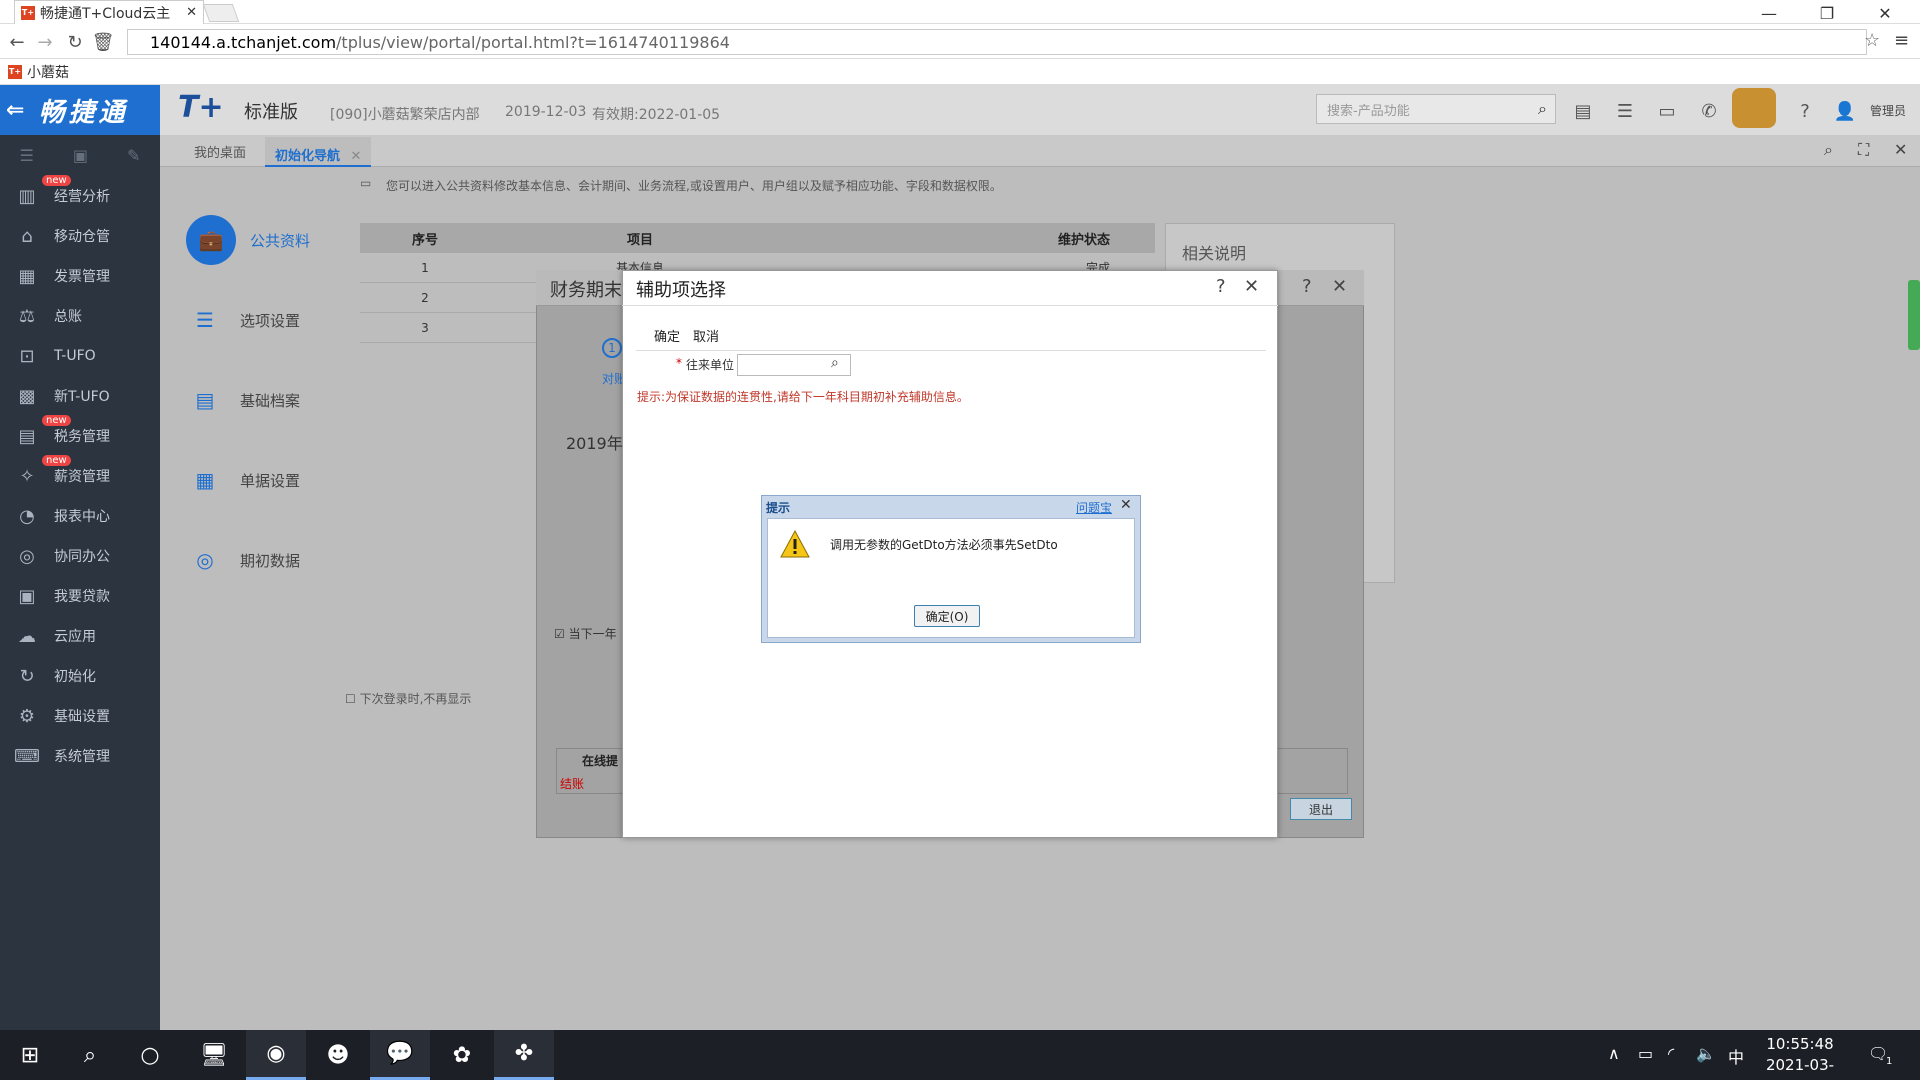 The image size is (1920, 1080). I want to click on task-view-icon: ○, so click(150, 1055).